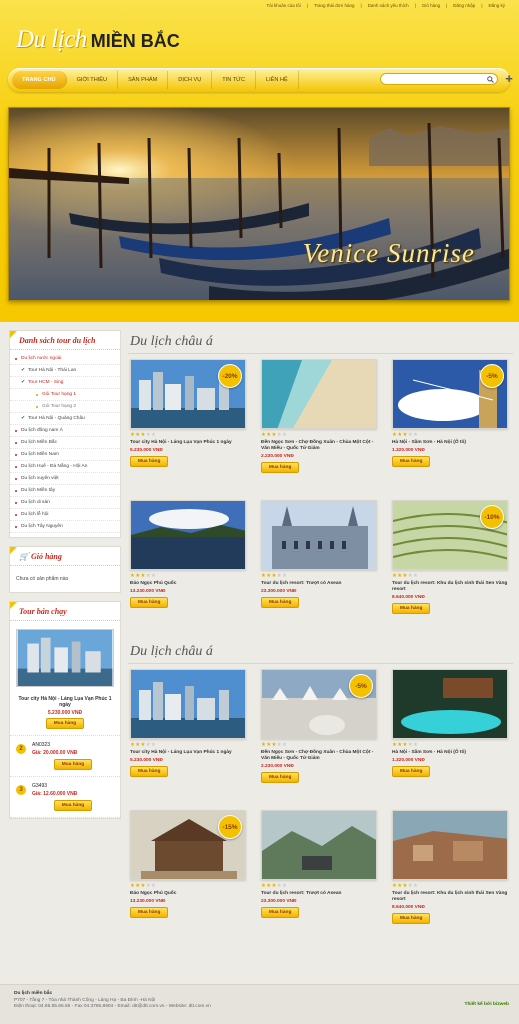 The image size is (519, 1024). What do you see at coordinates (38, 490) in the screenshot?
I see `category-label: Du lịch Miền tây` at bounding box center [38, 490].